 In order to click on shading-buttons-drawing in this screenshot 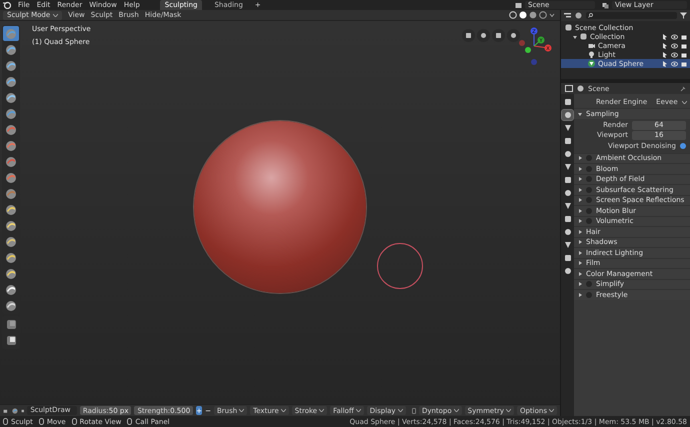, I will do `click(533, 15)`.